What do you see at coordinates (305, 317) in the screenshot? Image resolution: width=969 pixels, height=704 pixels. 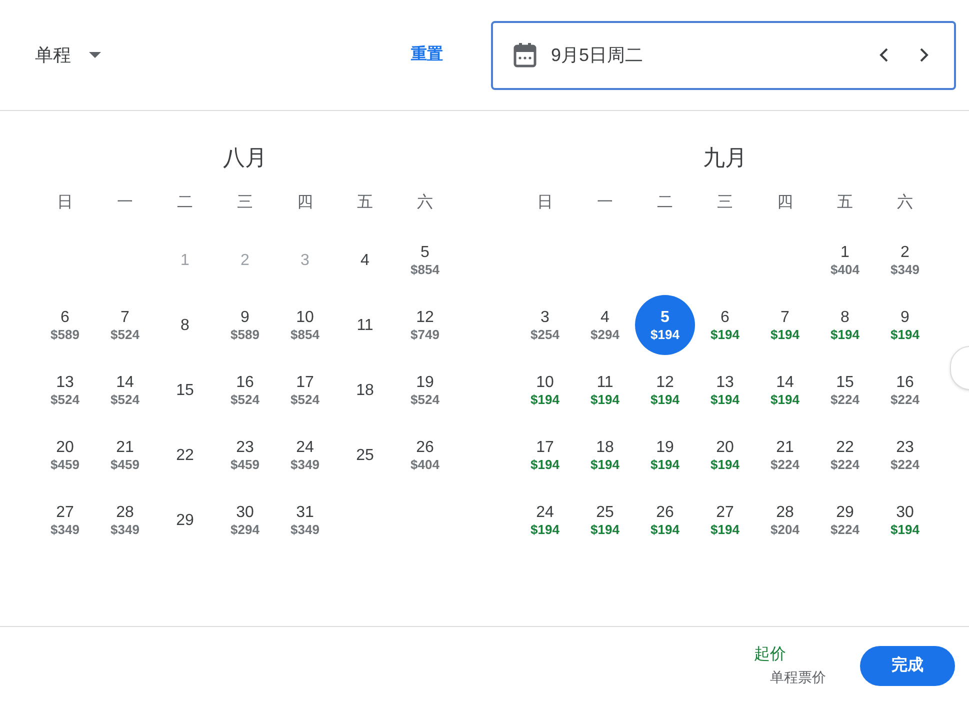 I see `day-number: 10` at bounding box center [305, 317].